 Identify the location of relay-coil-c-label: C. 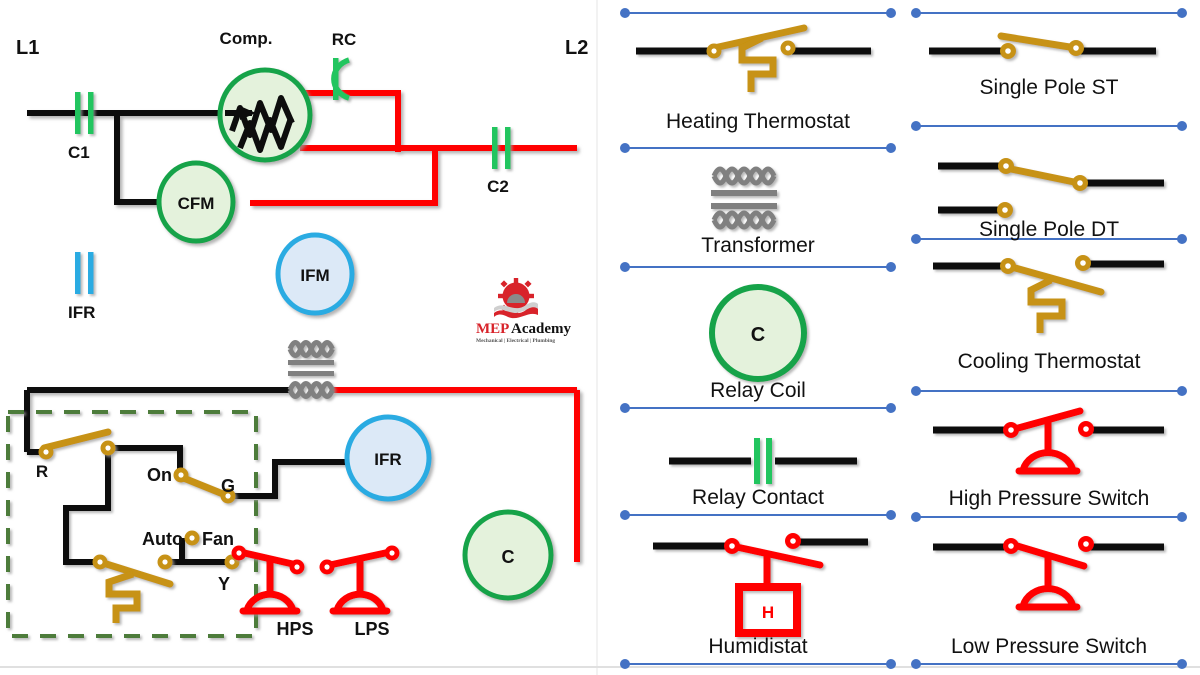
(508, 557).